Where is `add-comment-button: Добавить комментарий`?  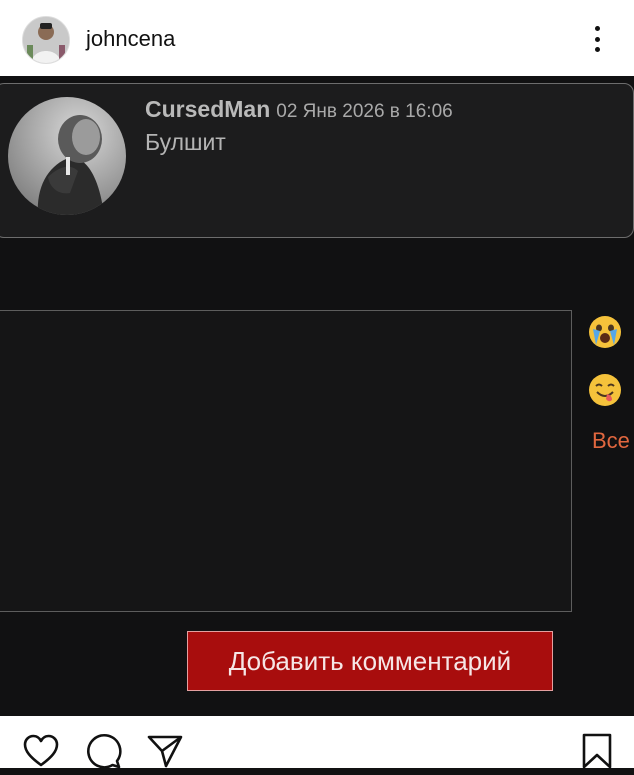
add-comment-button: Добавить комментарий is located at coordinates (370, 661).